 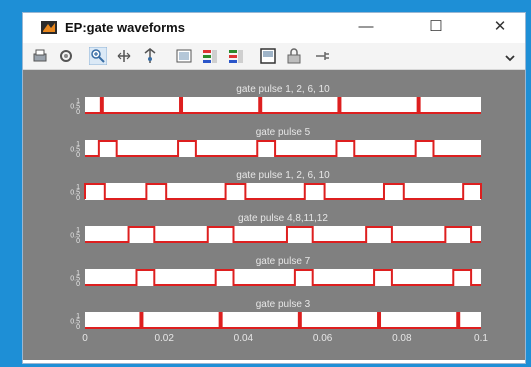 What do you see at coordinates (323, 338) in the screenshot?
I see `x-tick-label: 0.06` at bounding box center [323, 338].